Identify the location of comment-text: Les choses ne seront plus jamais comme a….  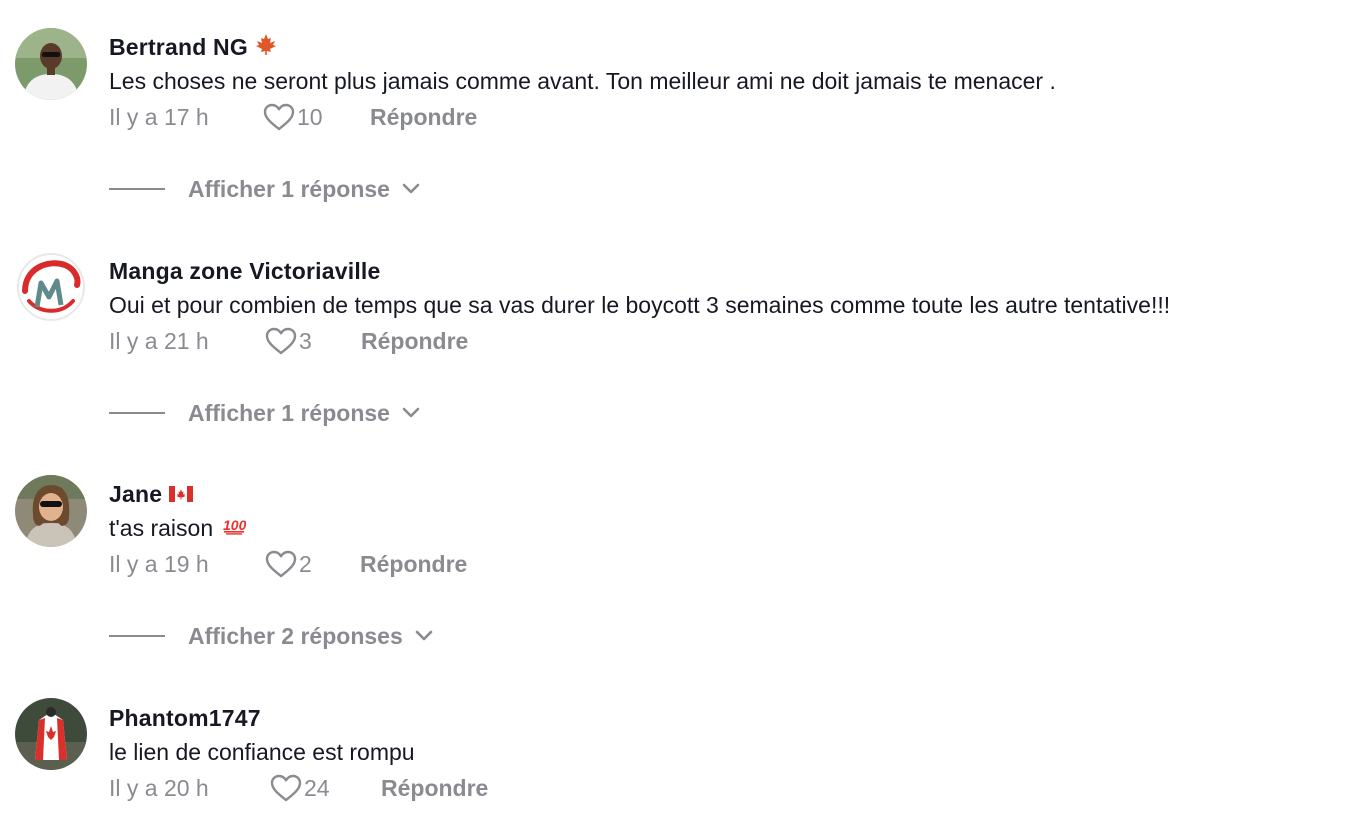
(582, 81).